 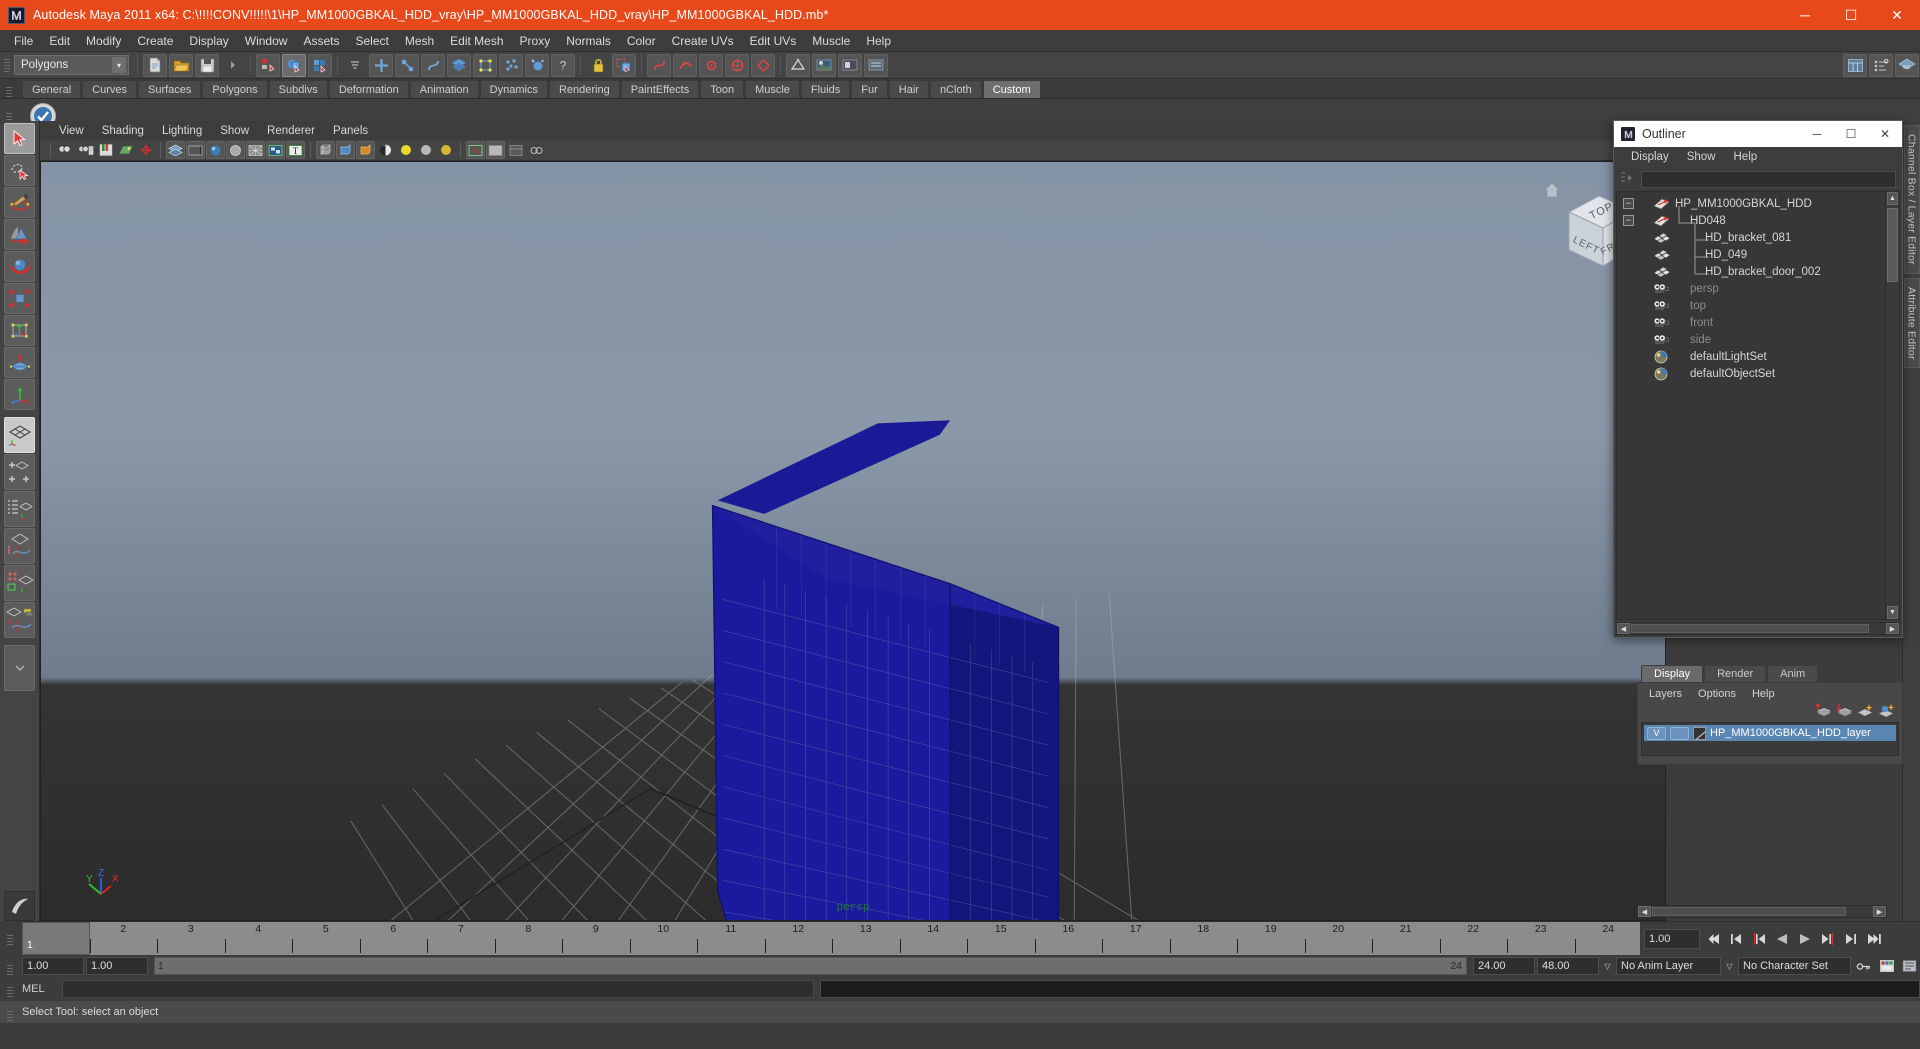 I want to click on outliner-horizontal-scrollbar: ◀ ▶, so click(x=1758, y=628).